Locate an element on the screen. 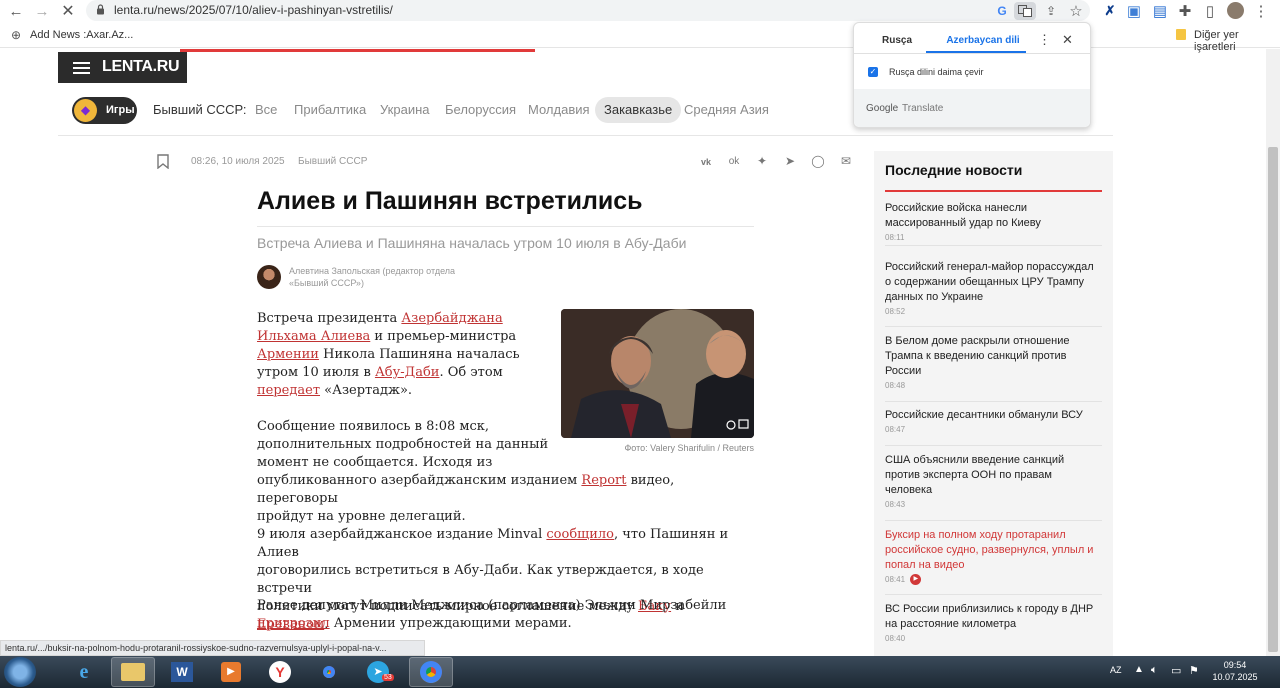 Image resolution: width=1280 pixels, height=688 pixels. telegram-share-icon: ➤ is located at coordinates (790, 162).